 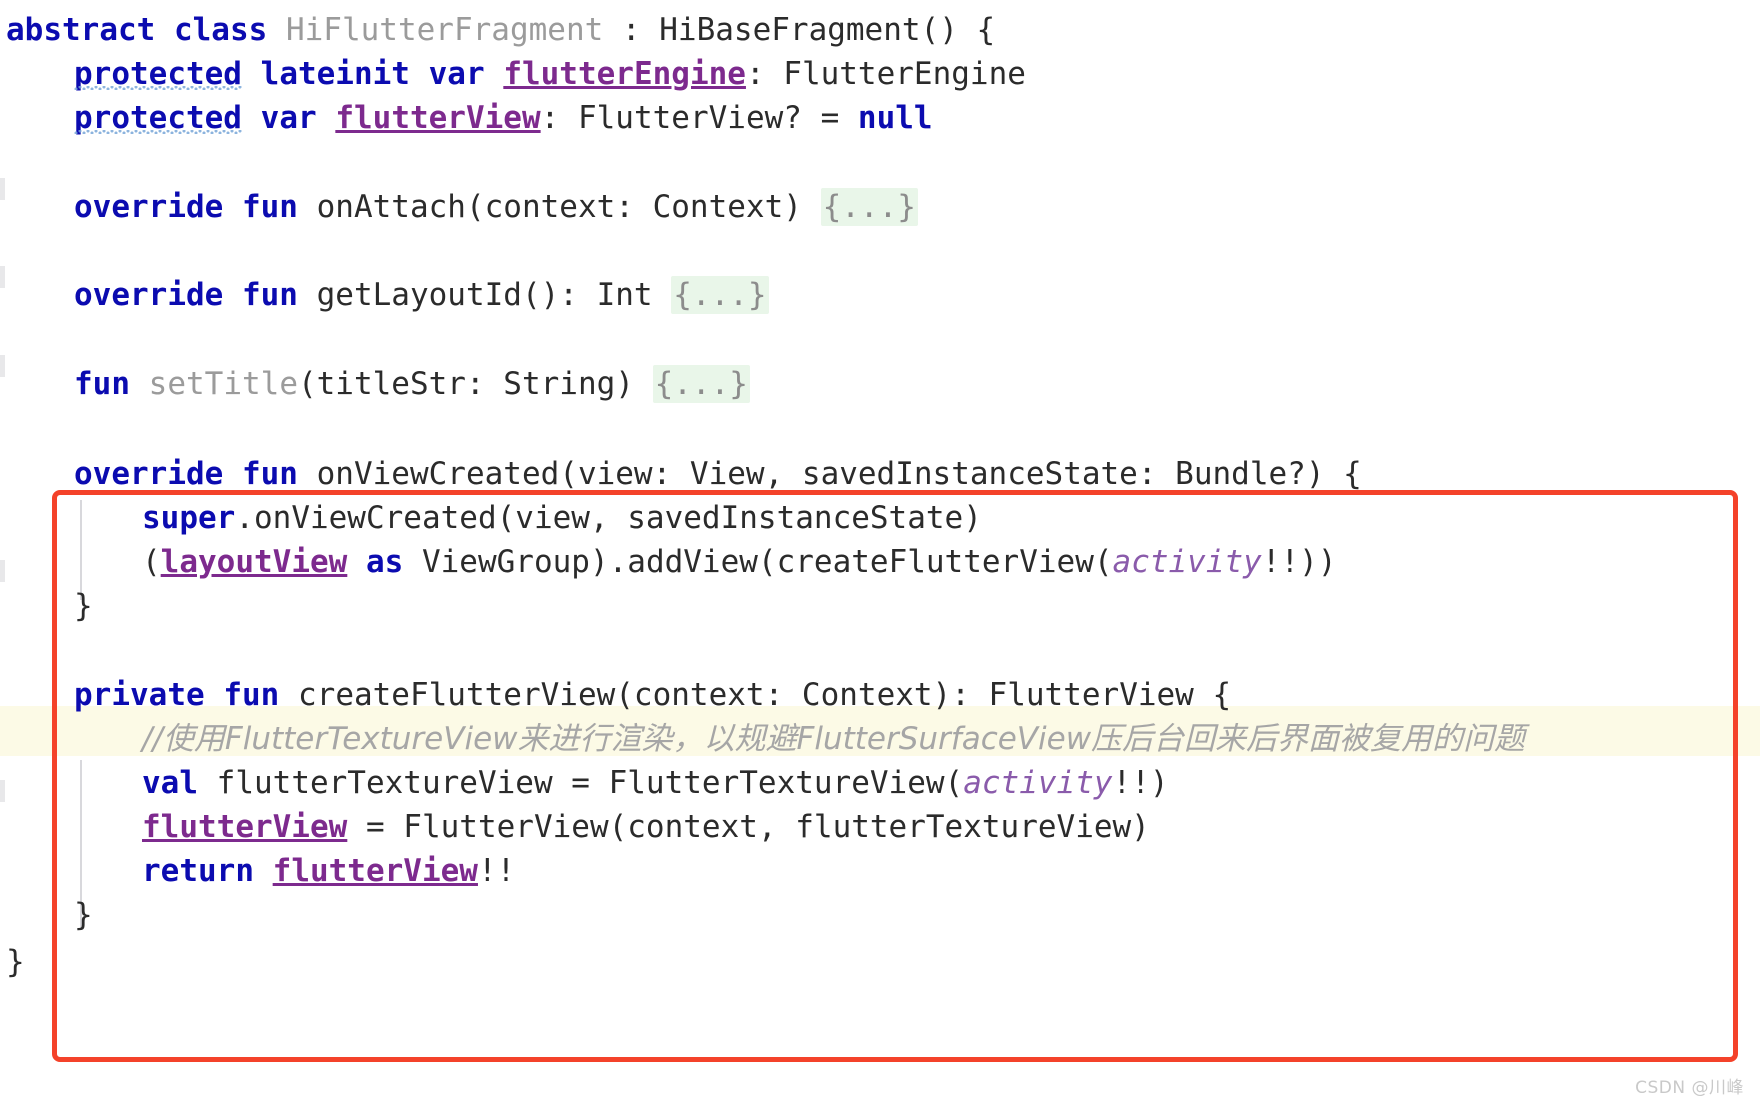 I want to click on code-line: override fun getLayoutId(): Int {...}, so click(x=880, y=295).